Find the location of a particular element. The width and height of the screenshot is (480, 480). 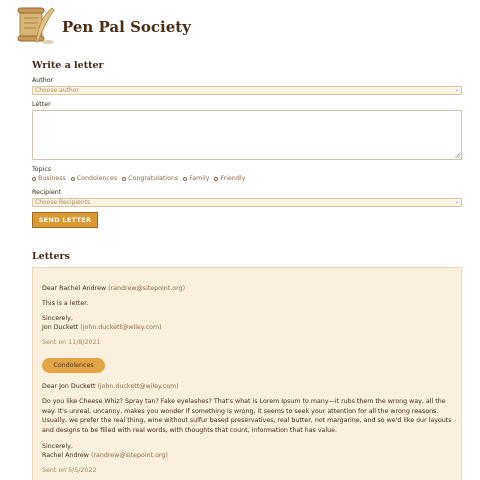

resize-grip-icon is located at coordinates (457, 155).